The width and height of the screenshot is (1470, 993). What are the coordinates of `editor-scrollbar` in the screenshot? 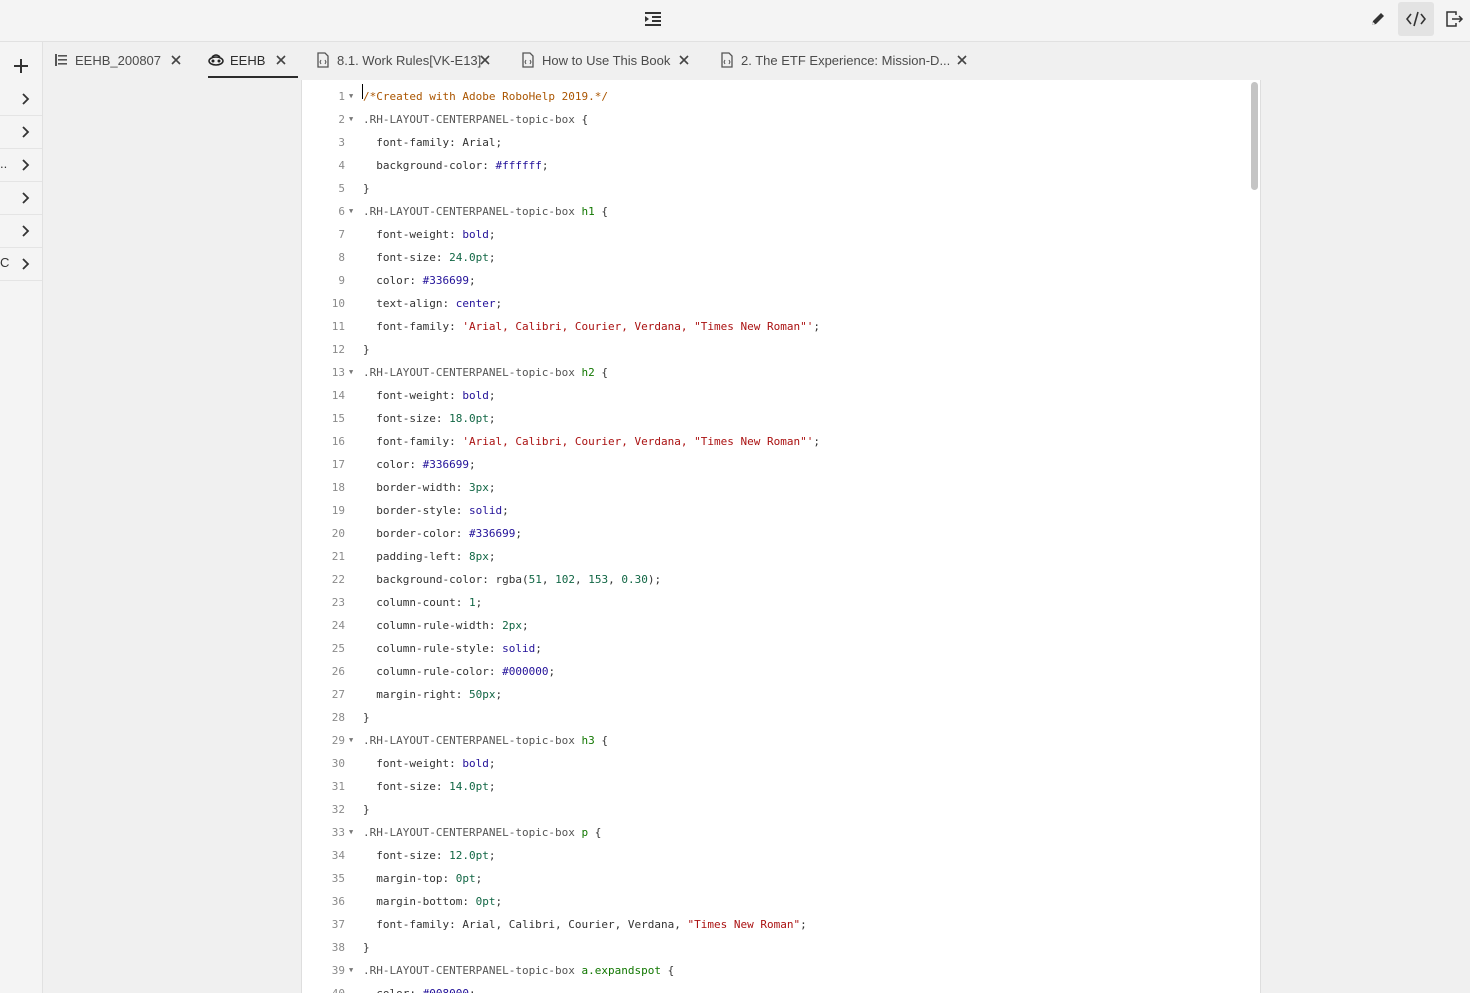 It's located at (1254, 136).